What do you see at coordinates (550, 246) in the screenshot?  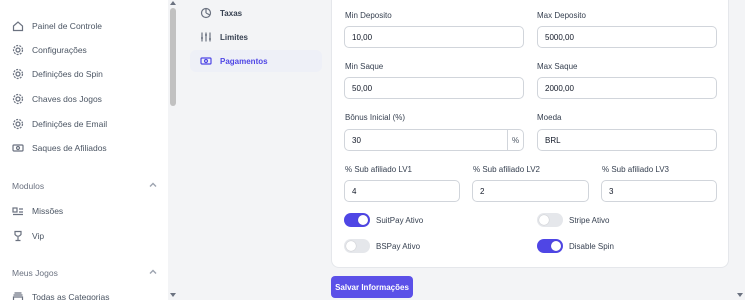 I see `disable-spin-toggle` at bounding box center [550, 246].